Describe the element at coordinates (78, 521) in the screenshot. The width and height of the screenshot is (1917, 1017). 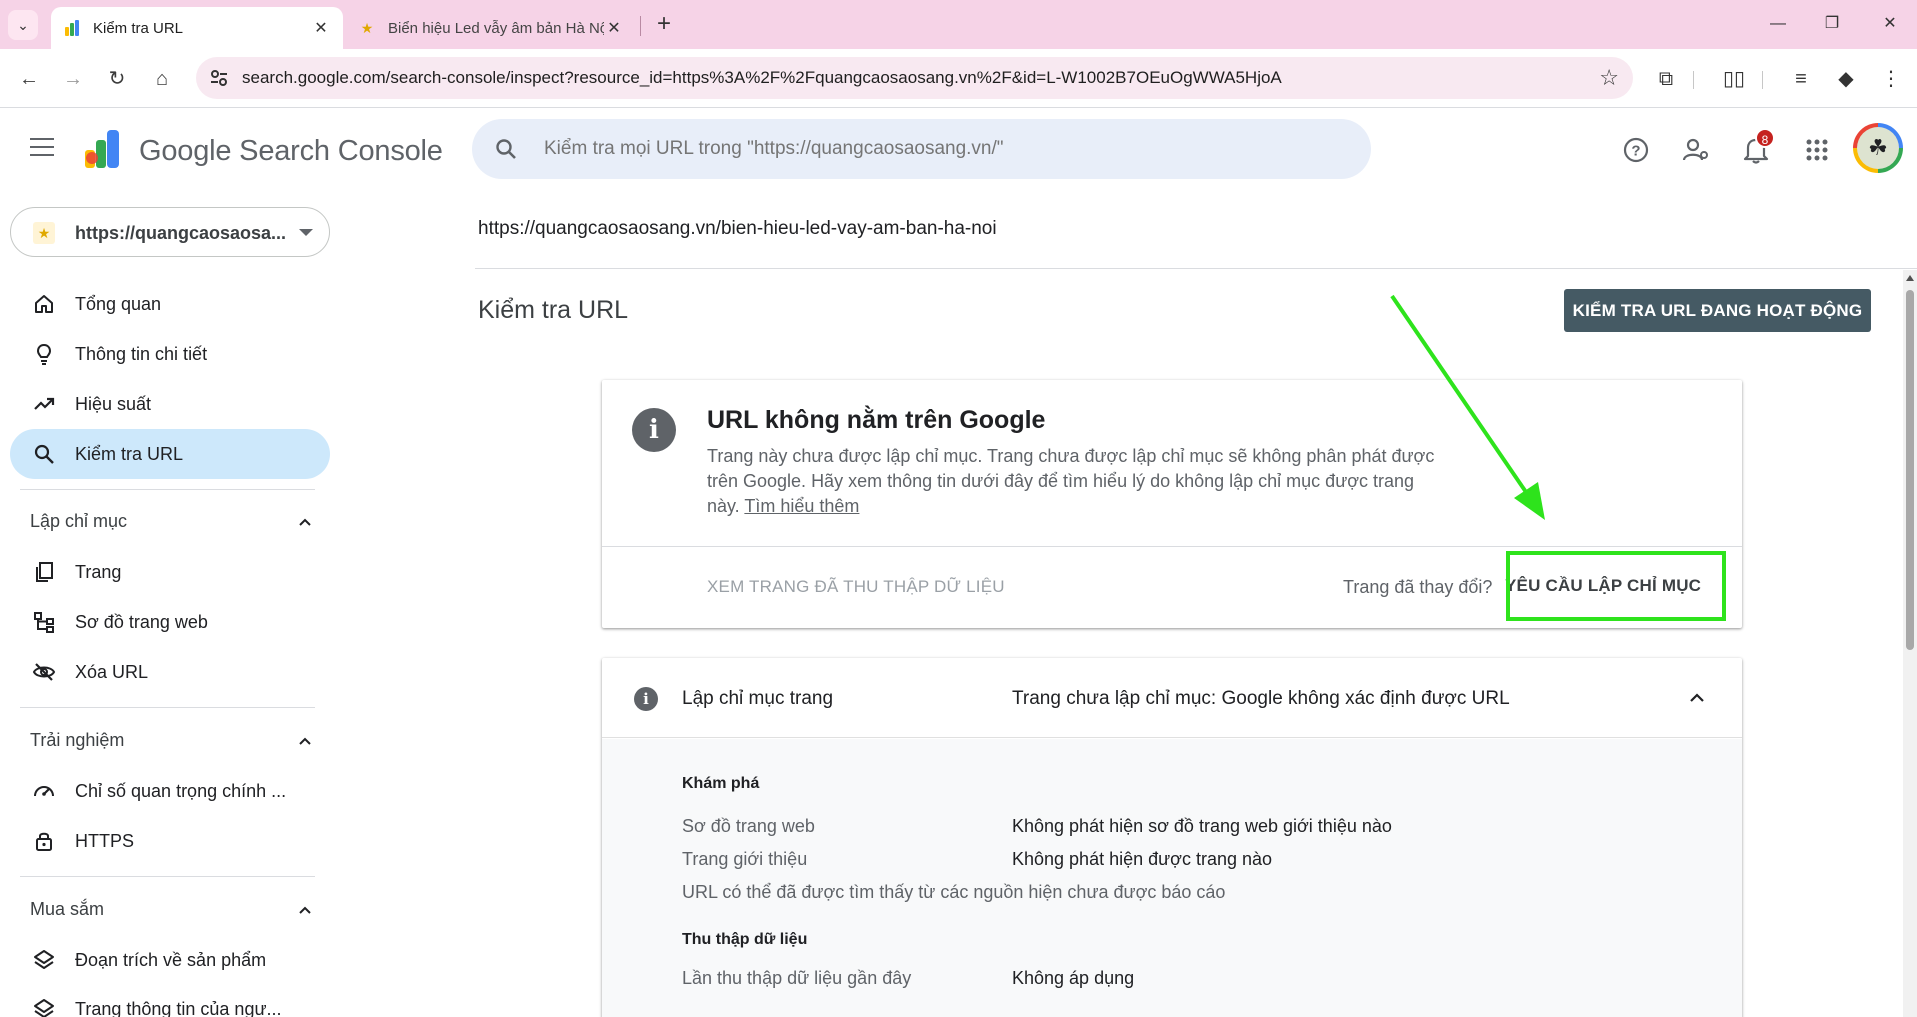
I see `section-indexing-title: Lập chỉ mục` at that location.